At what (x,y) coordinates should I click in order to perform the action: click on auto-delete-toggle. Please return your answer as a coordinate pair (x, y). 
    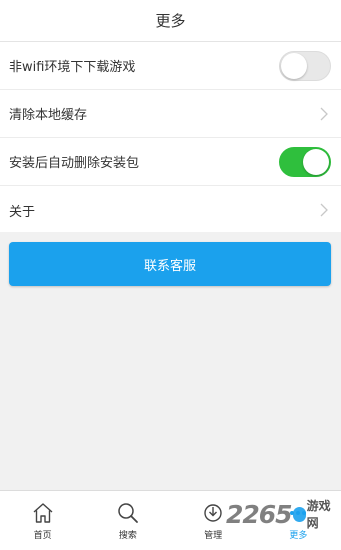
    Looking at the image, I should click on (305, 161).